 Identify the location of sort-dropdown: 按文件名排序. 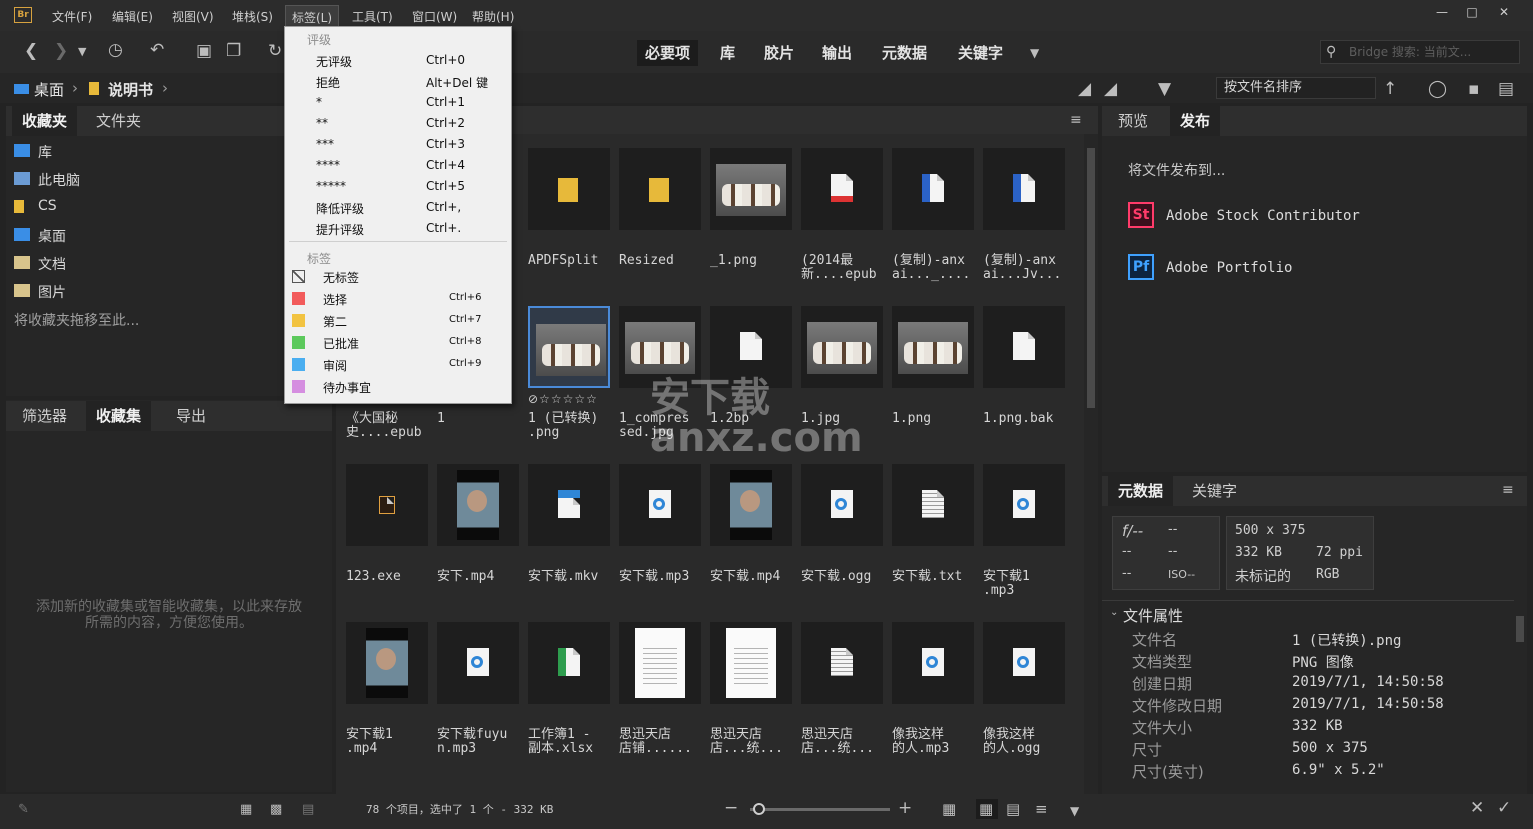
(1296, 88).